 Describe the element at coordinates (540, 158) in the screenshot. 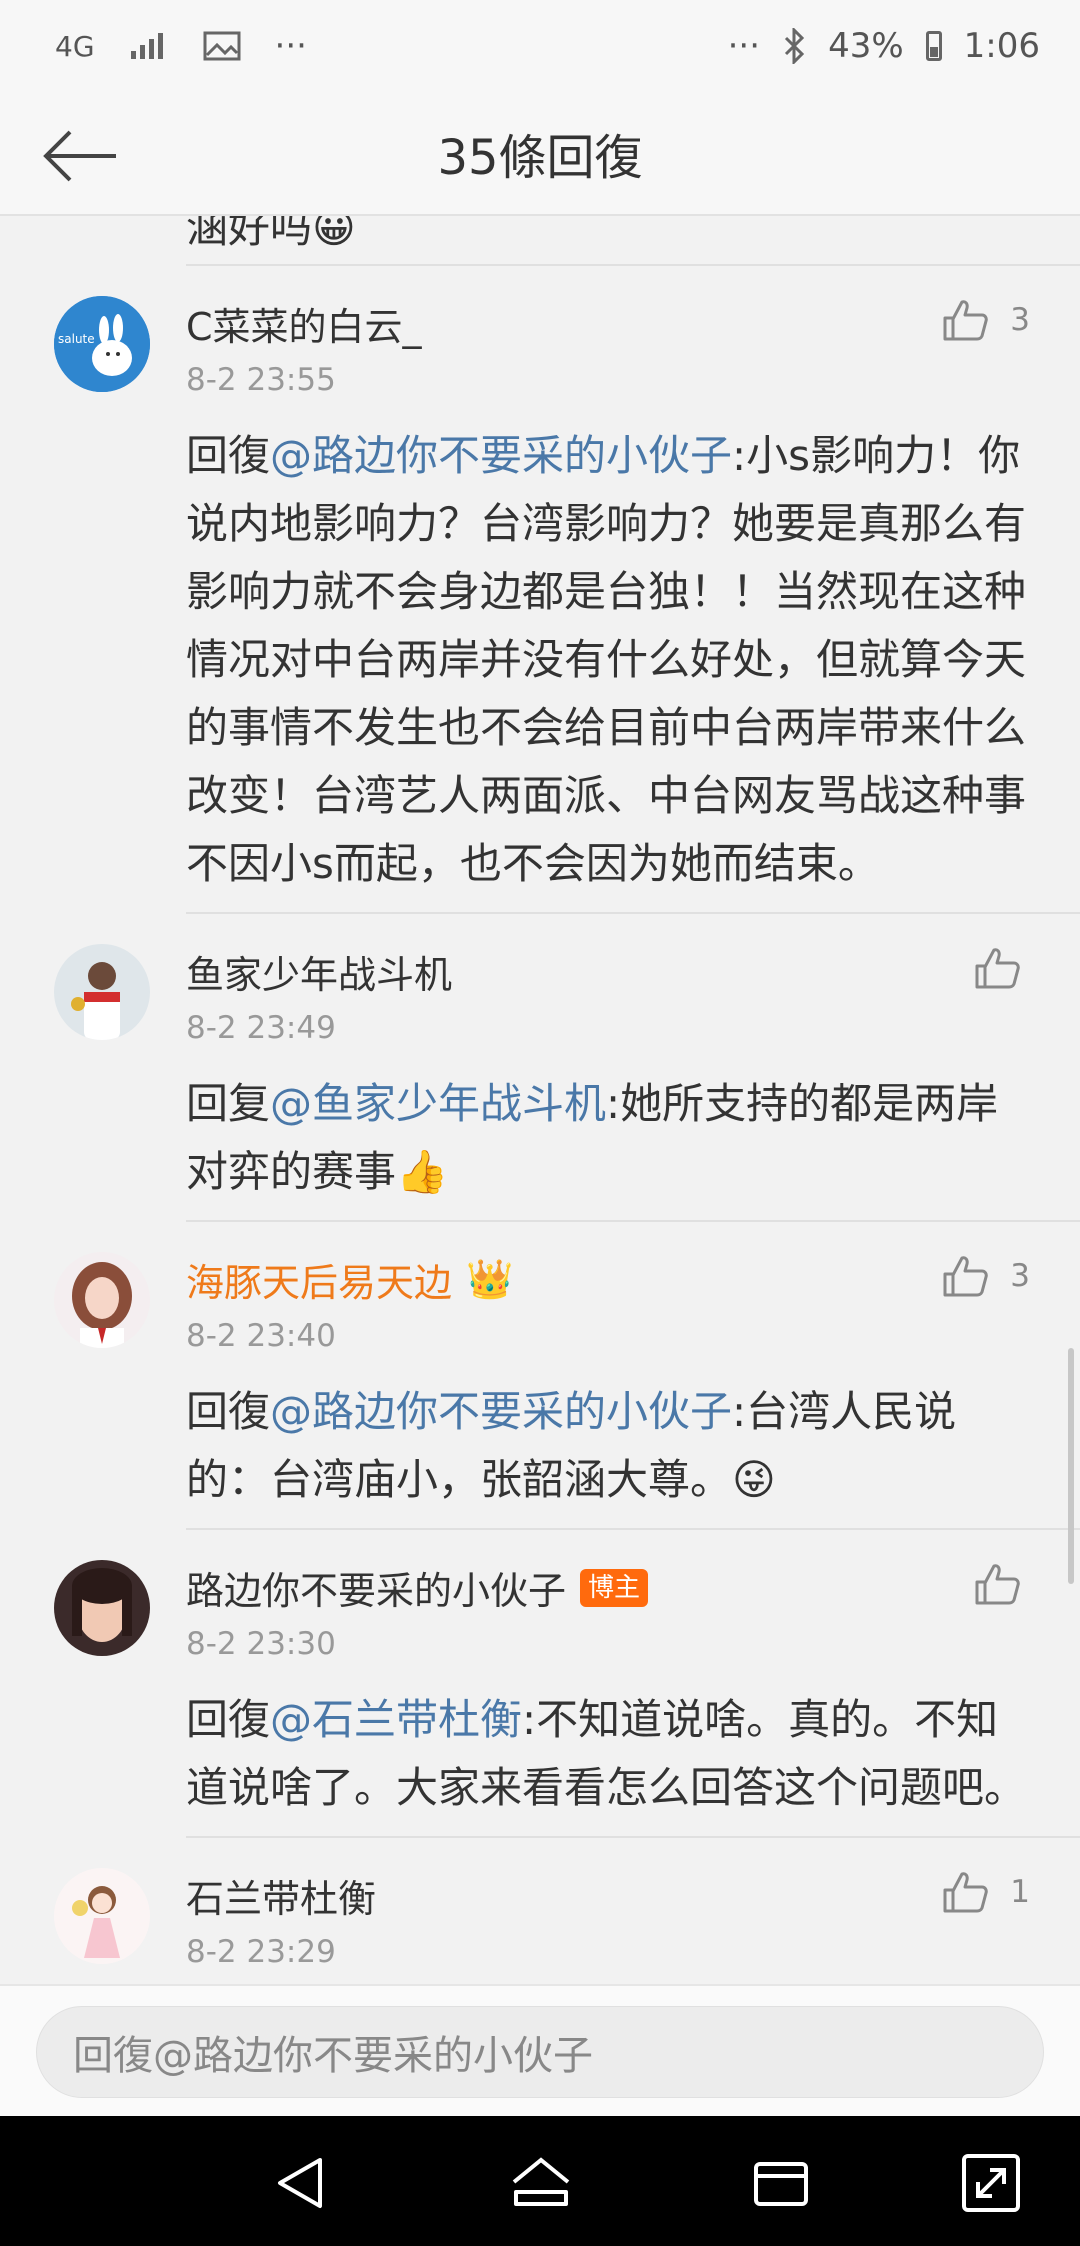

I see `page-title: 35條回復` at that location.